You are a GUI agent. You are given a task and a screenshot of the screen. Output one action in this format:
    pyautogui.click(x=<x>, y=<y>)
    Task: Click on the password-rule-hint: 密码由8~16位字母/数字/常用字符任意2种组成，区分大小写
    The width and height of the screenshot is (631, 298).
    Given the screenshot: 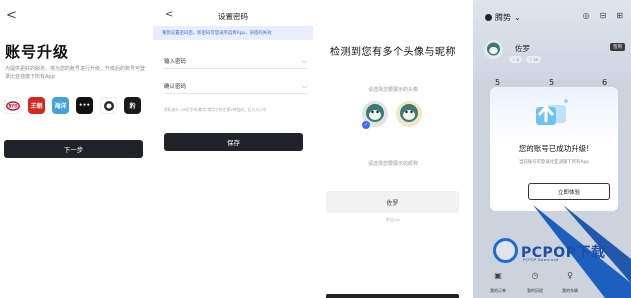 What is the action you would take?
    pyautogui.click(x=215, y=109)
    